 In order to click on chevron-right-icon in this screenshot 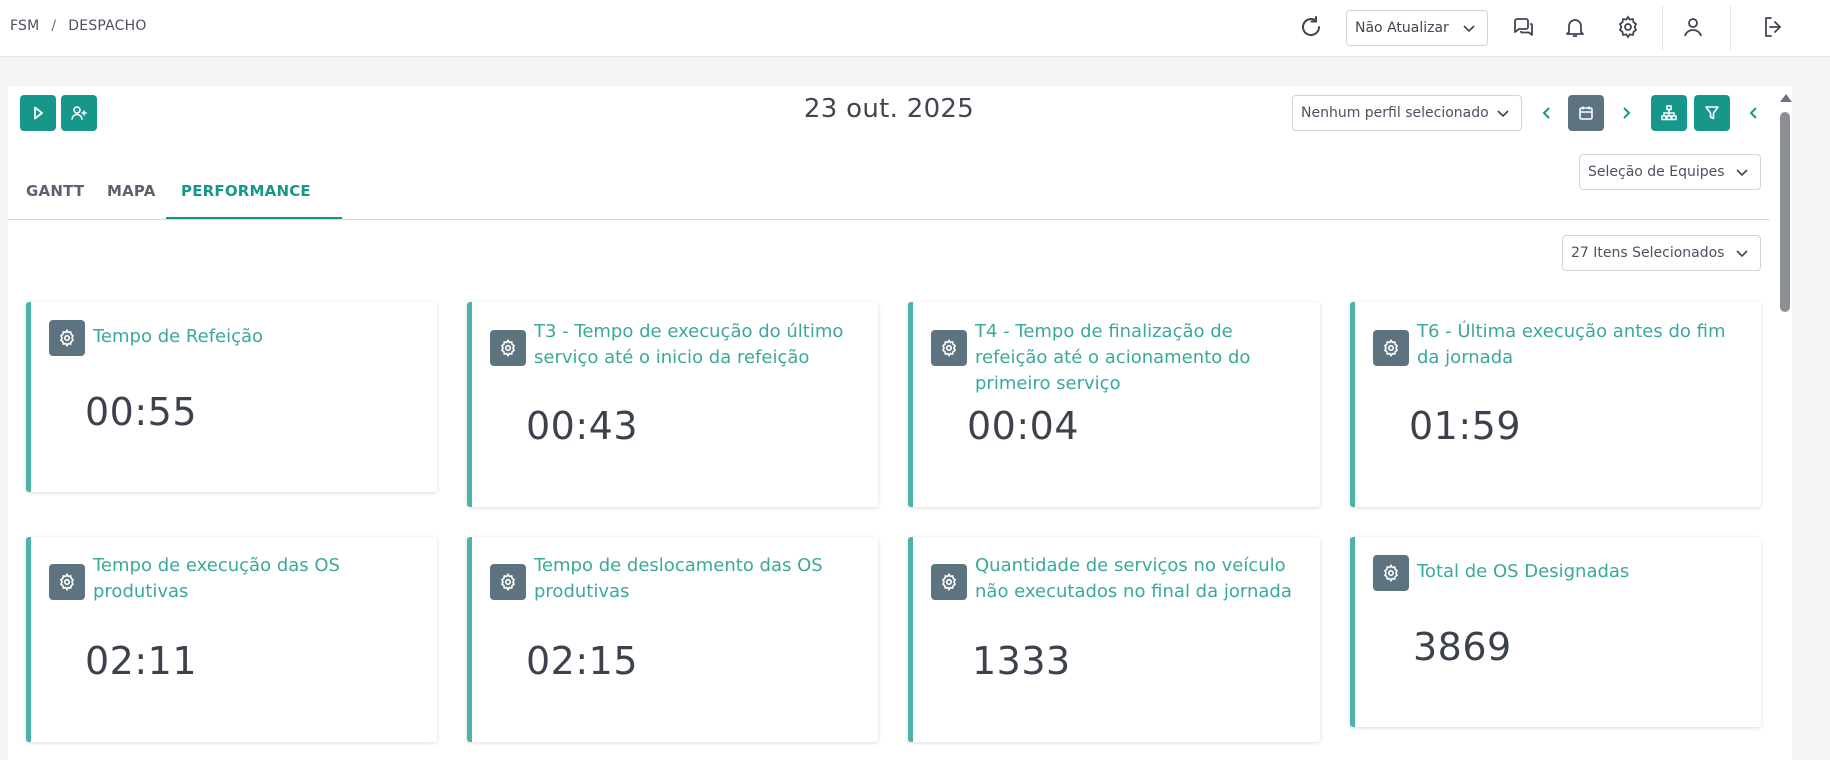, I will do `click(1627, 113)`.